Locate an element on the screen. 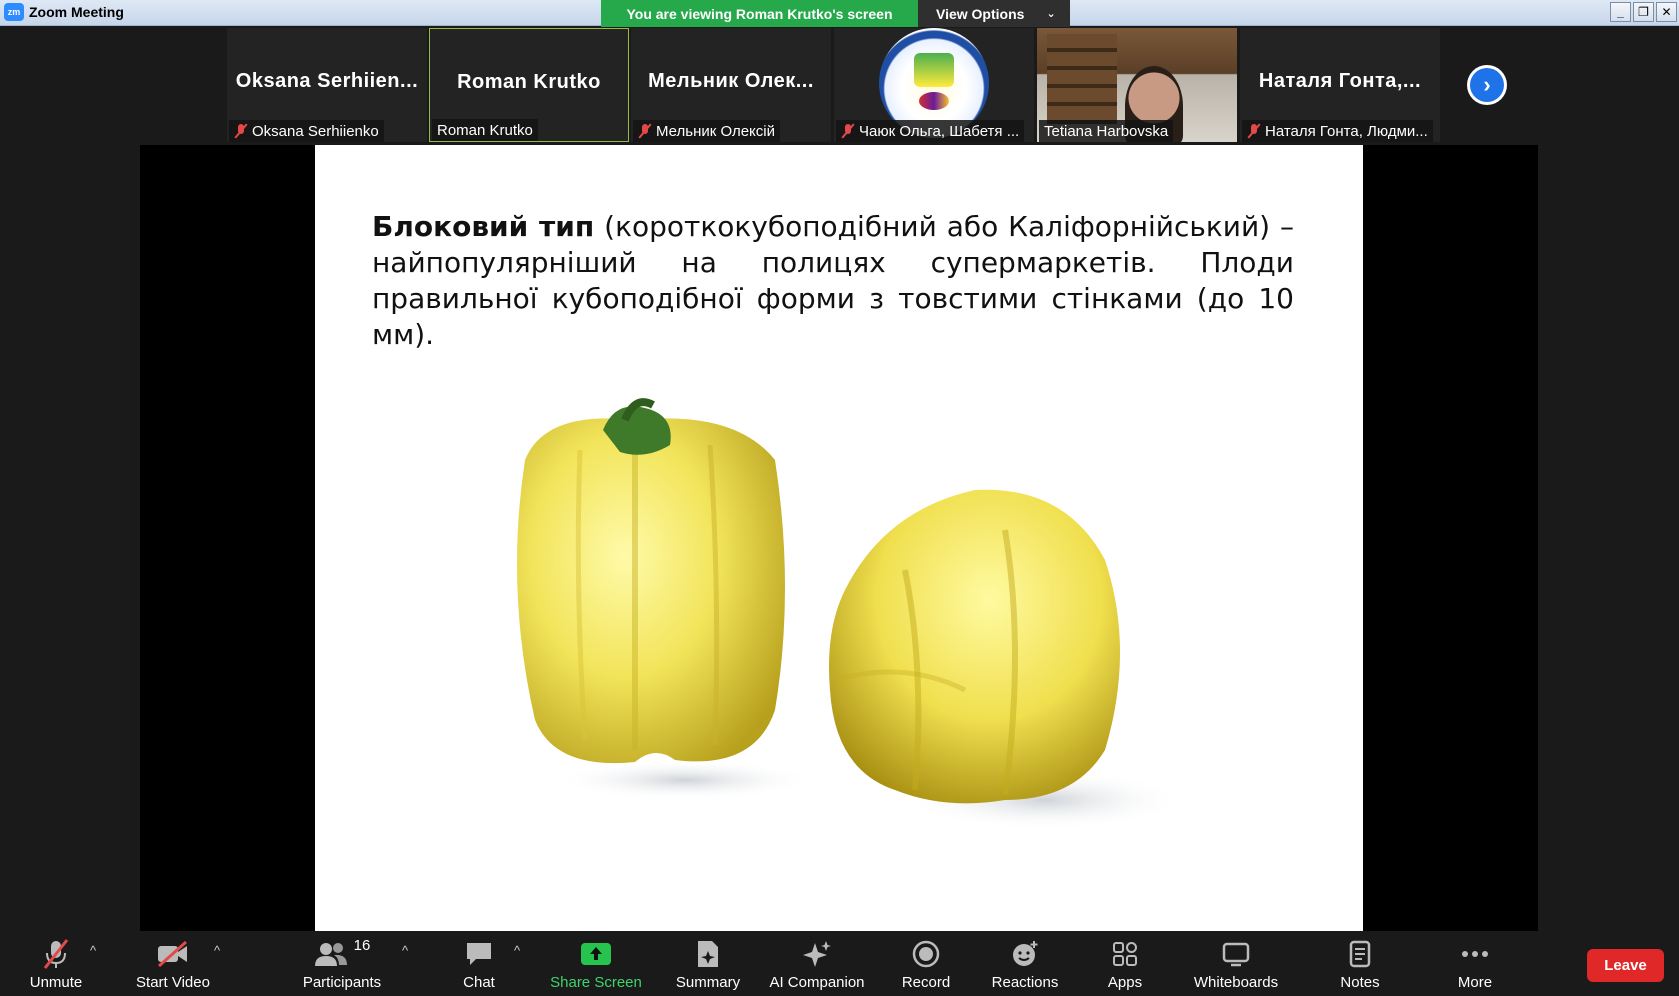 The image size is (1679, 996). leave-button: Leave is located at coordinates (1625, 965).